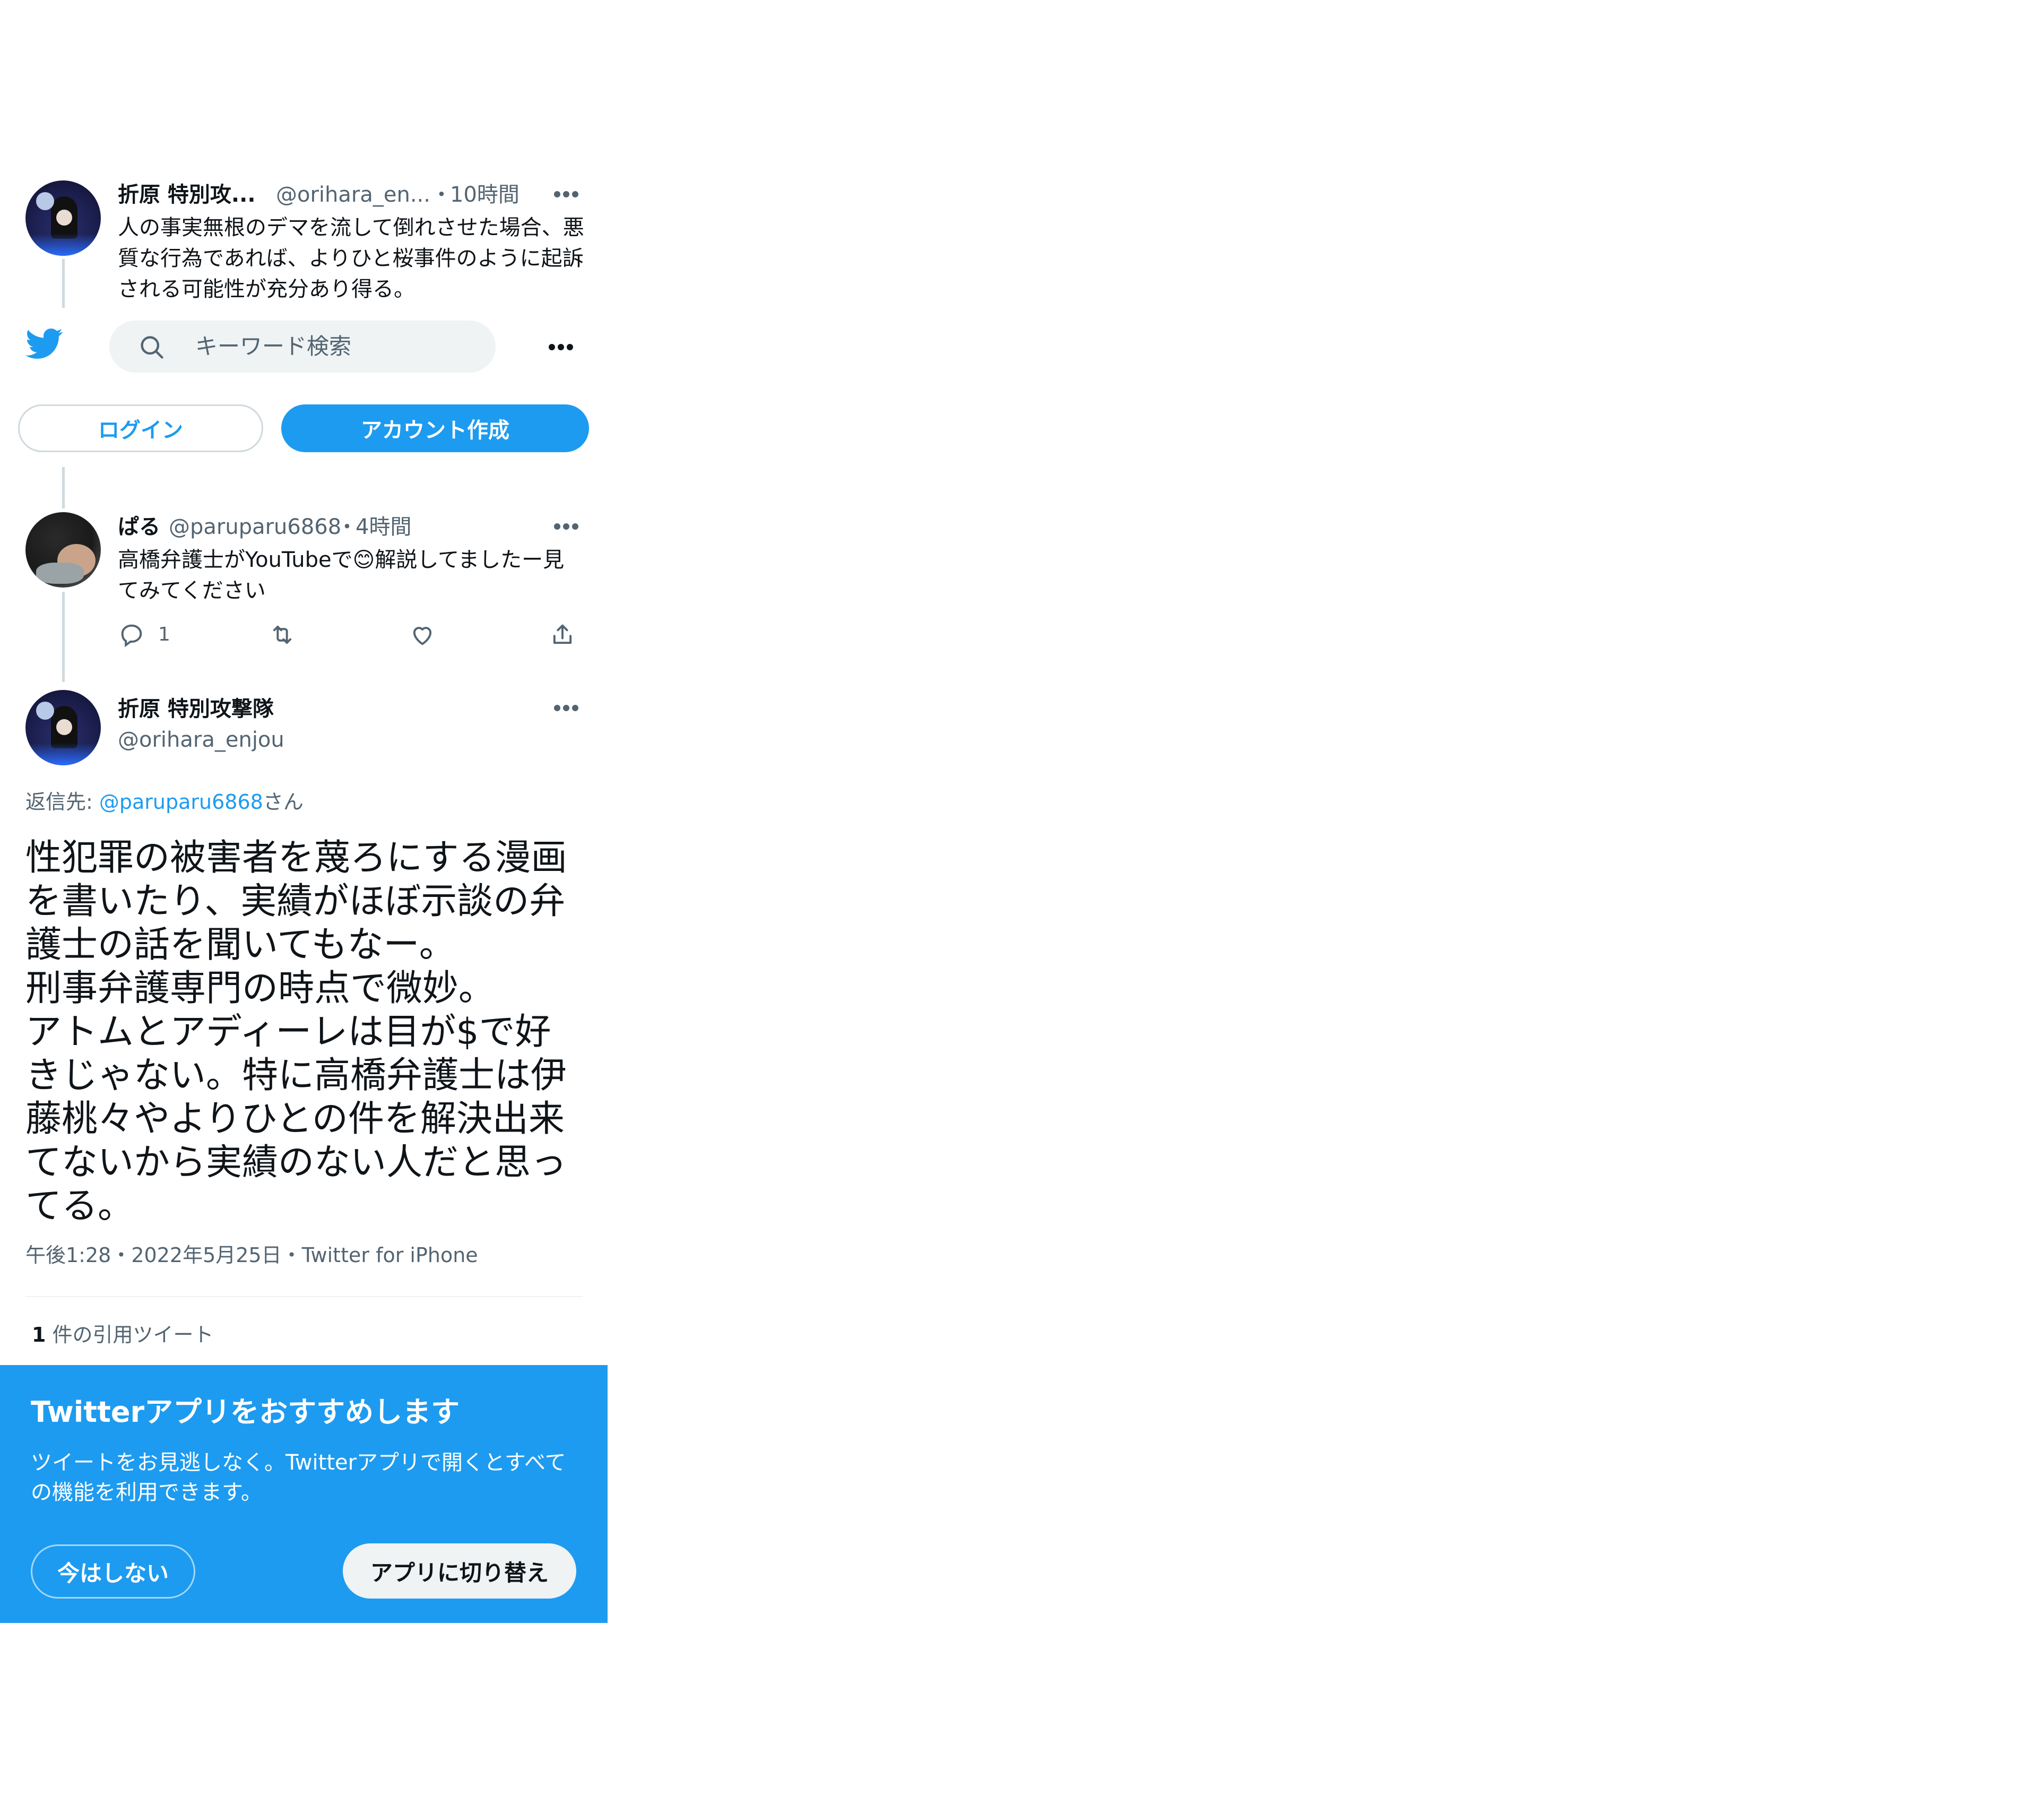  What do you see at coordinates (45, 344) in the screenshot?
I see `twitter-bird-icon` at bounding box center [45, 344].